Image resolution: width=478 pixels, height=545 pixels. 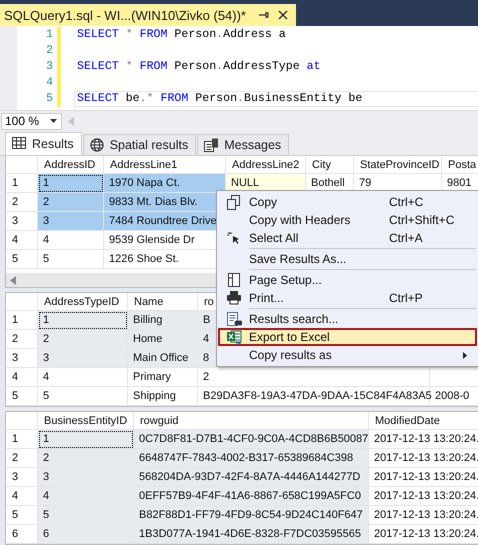 I want to click on results-tab: Spatial results, so click(x=139, y=144).